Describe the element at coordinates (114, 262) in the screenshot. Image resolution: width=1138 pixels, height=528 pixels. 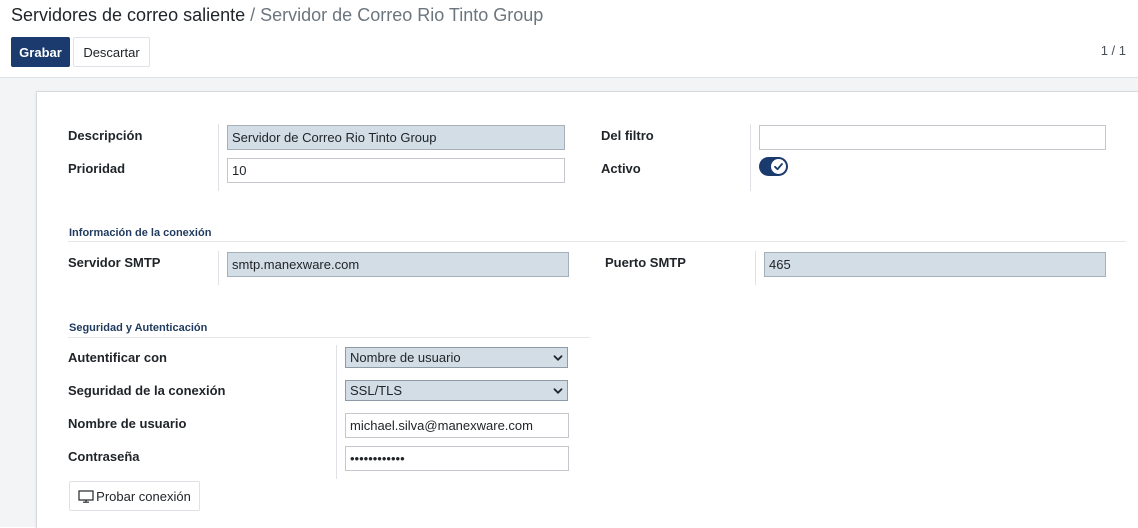
I see `smtp-server-label: Servidor SMTP` at that location.